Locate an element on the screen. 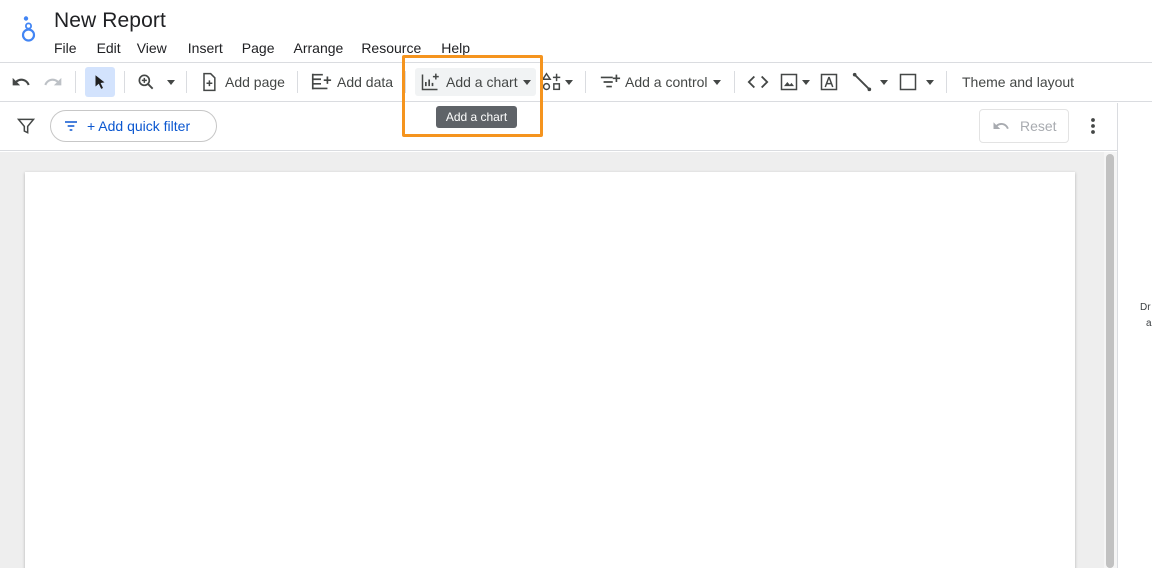  add-control-button: Add a control is located at coordinates (660, 82).